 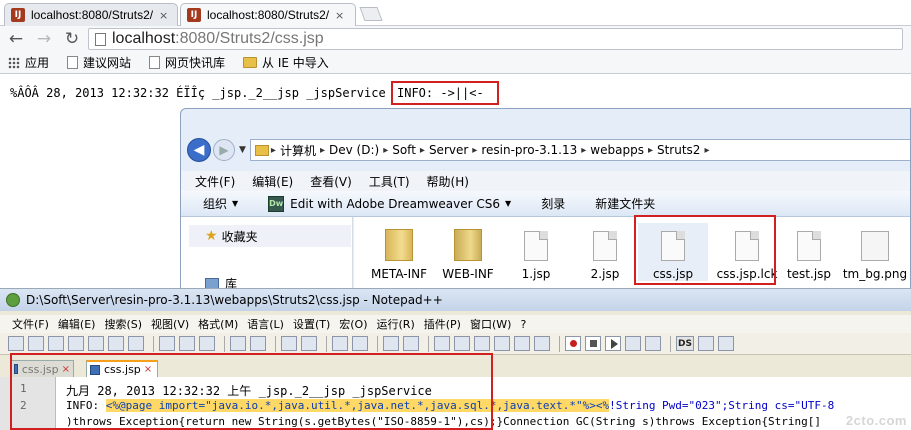 What do you see at coordinates (391, 343) in the screenshot?
I see `sync-scroll-icon` at bounding box center [391, 343].